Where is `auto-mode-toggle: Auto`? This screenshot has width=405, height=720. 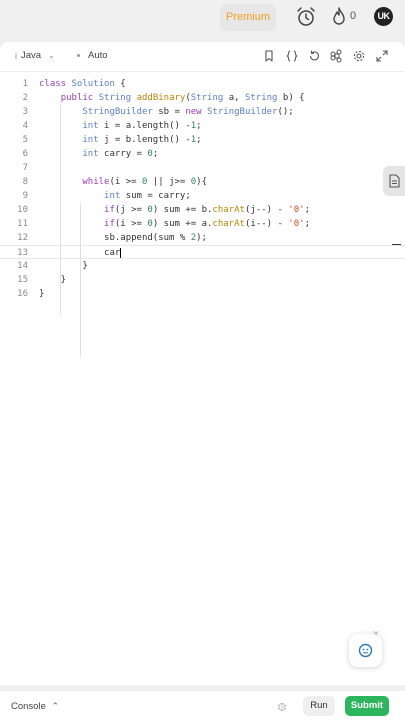 auto-mode-toggle: Auto is located at coordinates (92, 55).